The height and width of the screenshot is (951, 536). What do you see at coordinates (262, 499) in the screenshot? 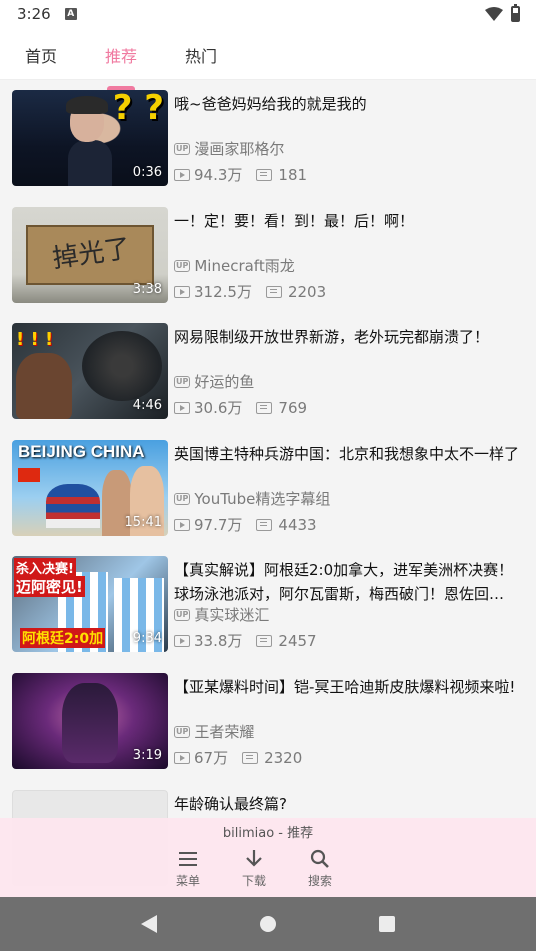
I see `video-author: YouTube精选字幕组` at bounding box center [262, 499].